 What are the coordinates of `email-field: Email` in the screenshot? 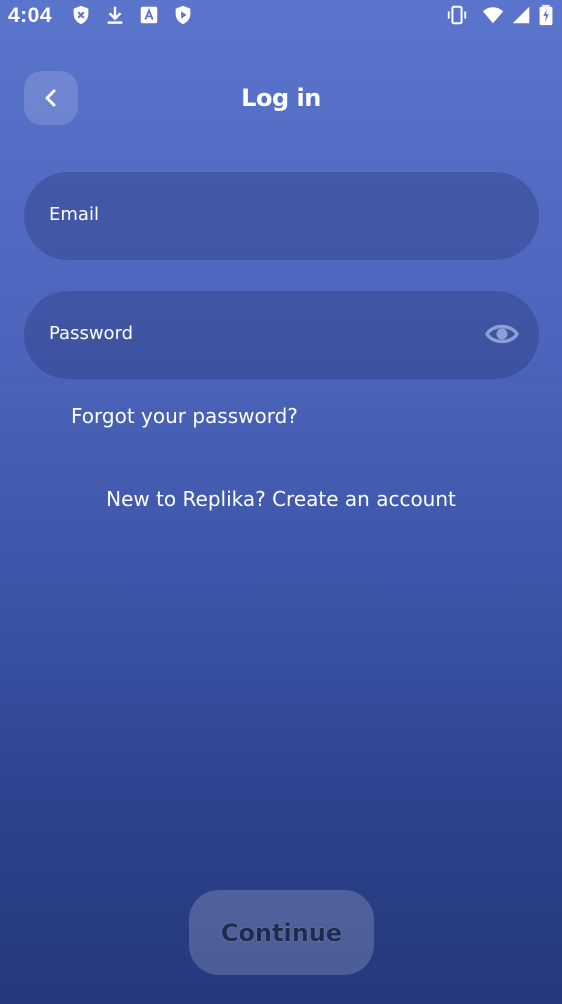 It's located at (281, 216).